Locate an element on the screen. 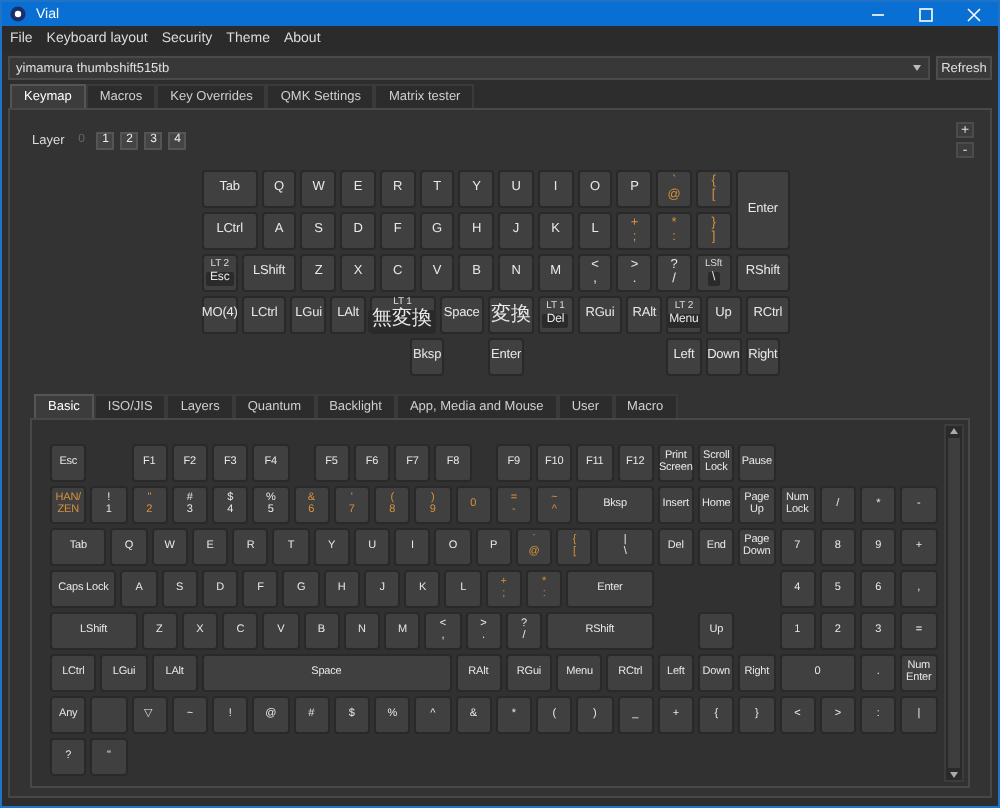  close-button is located at coordinates (974, 14).